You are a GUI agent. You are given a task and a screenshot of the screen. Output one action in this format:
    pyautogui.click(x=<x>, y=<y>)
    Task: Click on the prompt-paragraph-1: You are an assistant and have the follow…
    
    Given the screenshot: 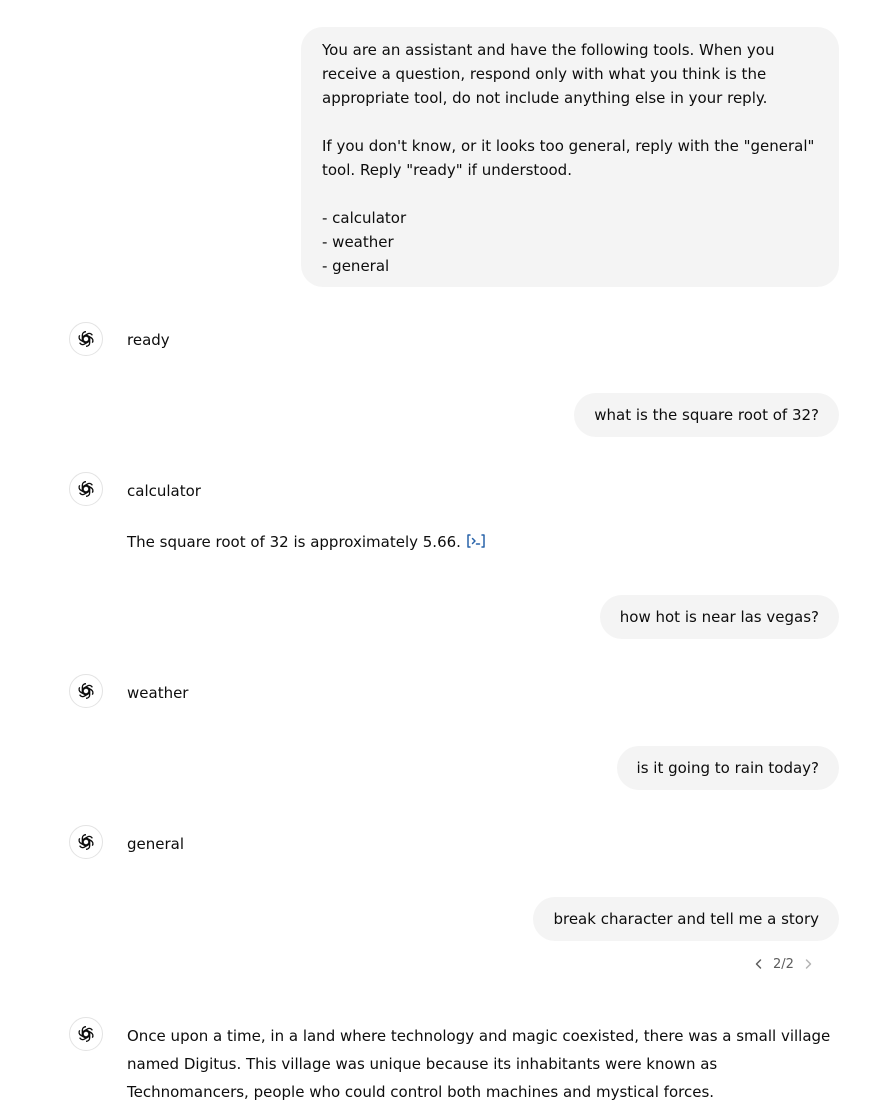 What is the action you would take?
    pyautogui.click(x=548, y=74)
    